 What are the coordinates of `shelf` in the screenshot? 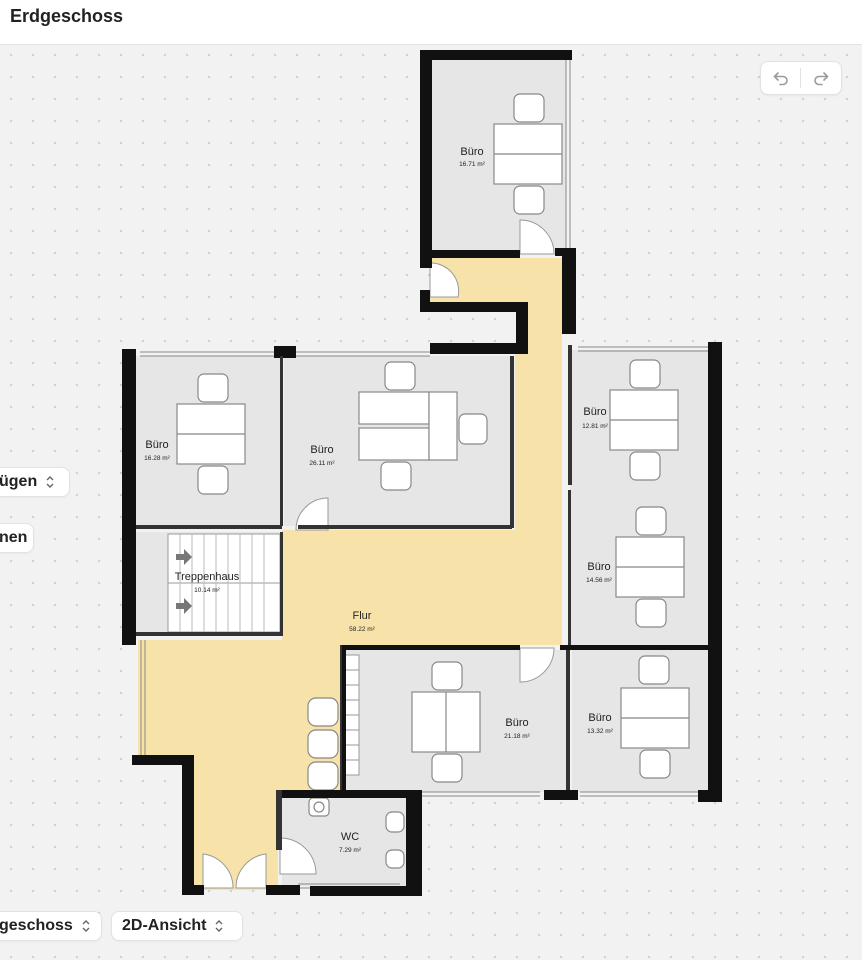 It's located at (352, 715).